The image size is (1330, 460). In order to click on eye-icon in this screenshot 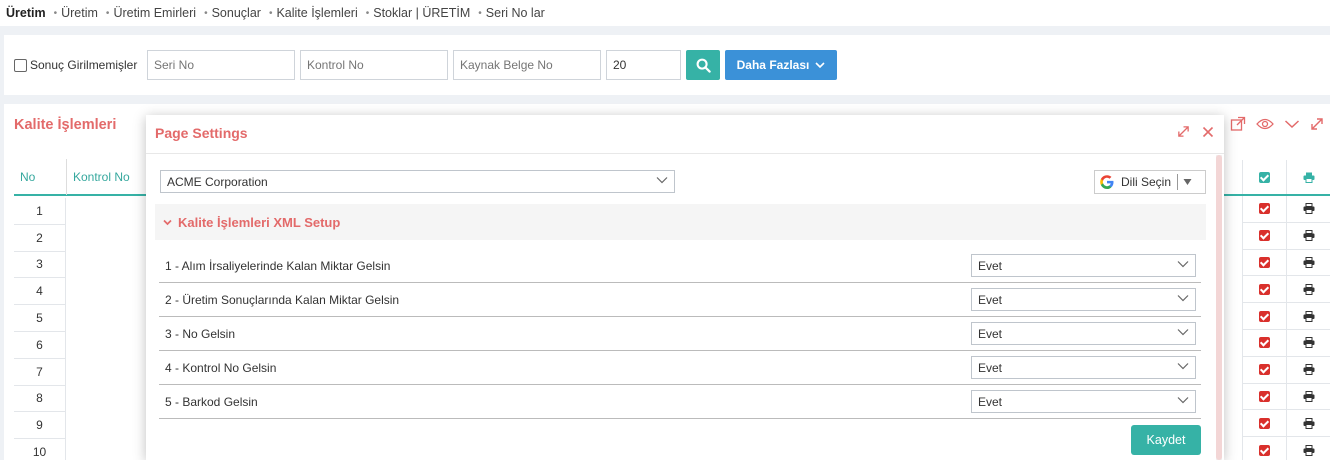, I will do `click(1265, 124)`.